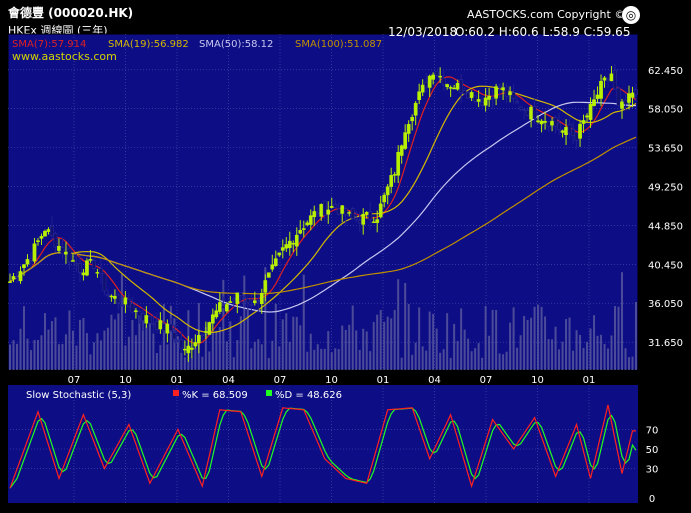  Describe the element at coordinates (236, 44) in the screenshot. I see `legend-sma50: SMA(50):58.12` at that location.